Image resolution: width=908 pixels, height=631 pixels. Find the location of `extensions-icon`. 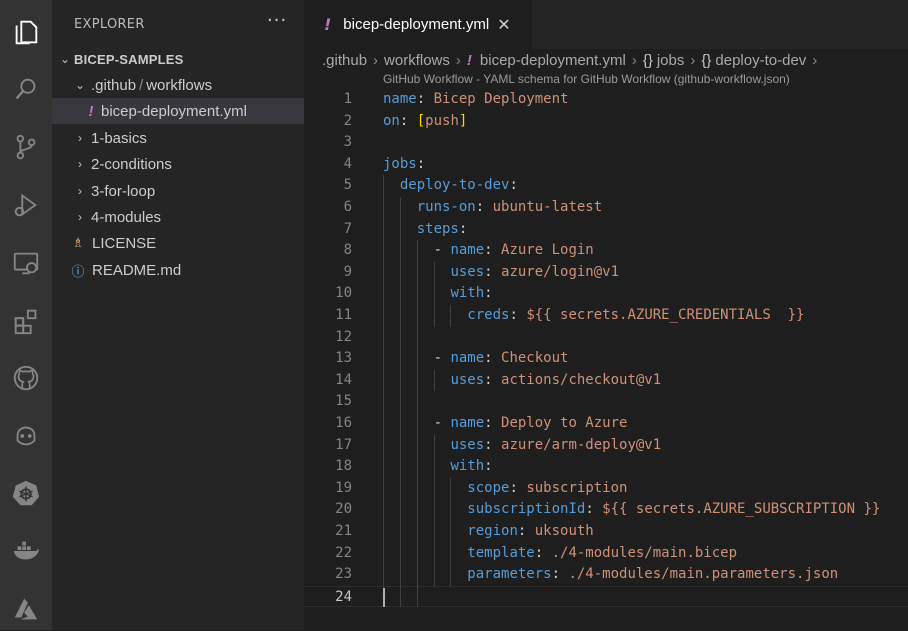

extensions-icon is located at coordinates (26, 321).